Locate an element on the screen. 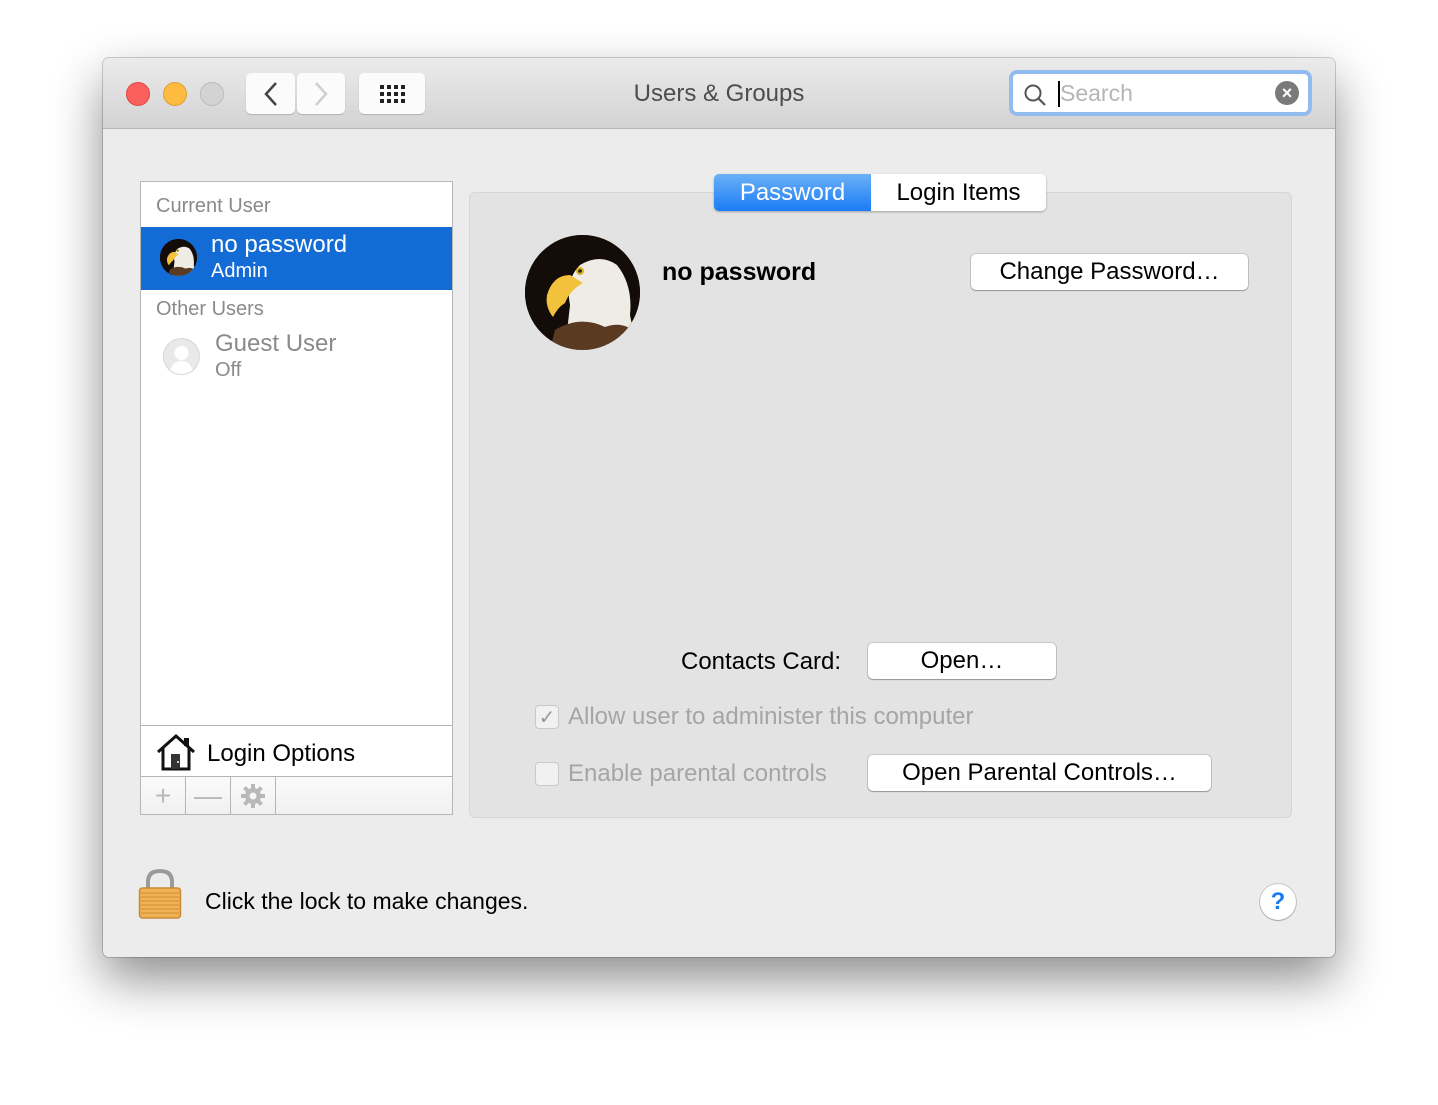 Image resolution: width=1438 pixels, height=1105 pixels. allow-admin-label: Allow user to administer this computer is located at coordinates (771, 716).